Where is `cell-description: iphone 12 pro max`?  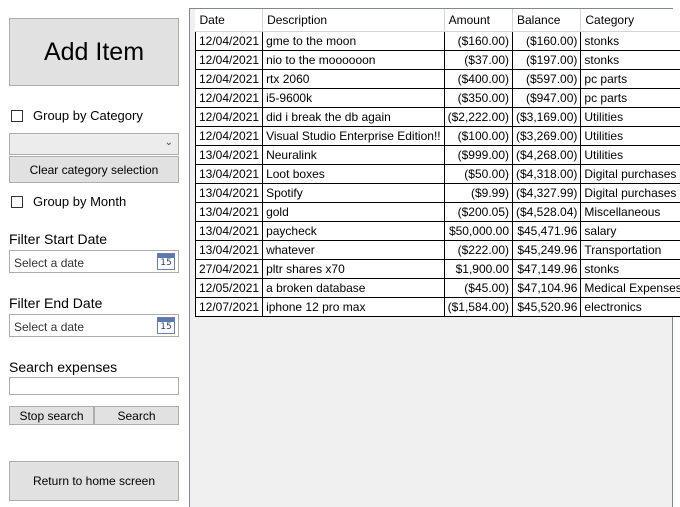 cell-description: iphone 12 pro max is located at coordinates (353, 307).